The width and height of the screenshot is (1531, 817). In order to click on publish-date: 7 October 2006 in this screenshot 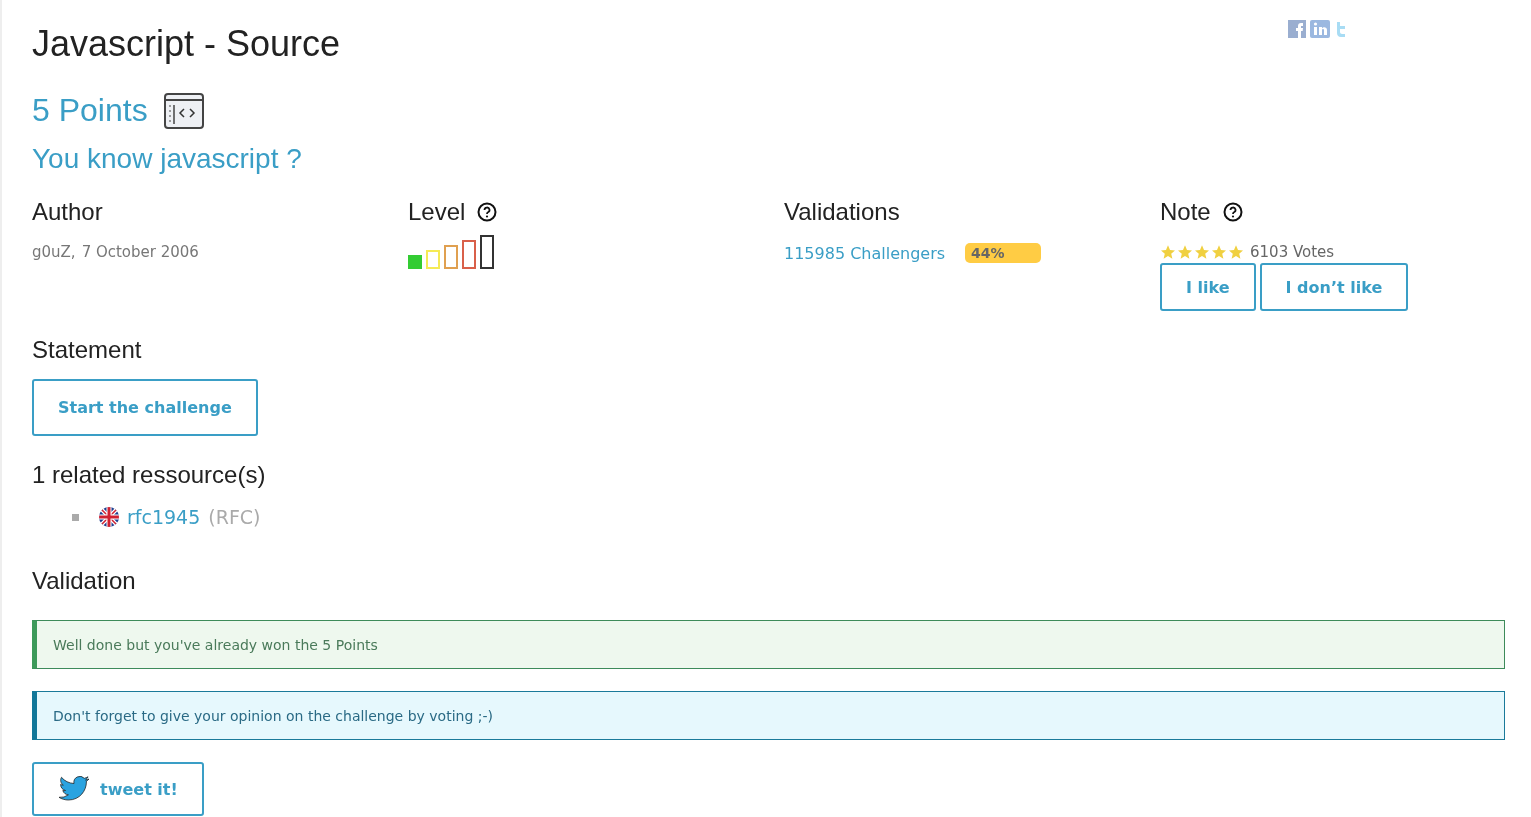, I will do `click(140, 252)`.